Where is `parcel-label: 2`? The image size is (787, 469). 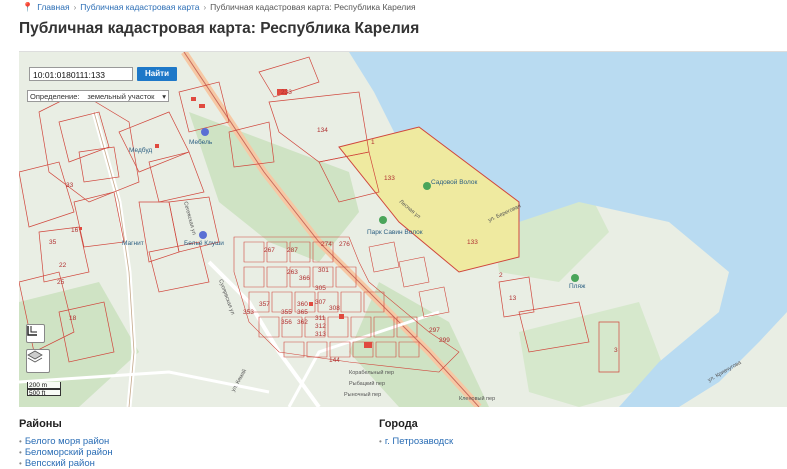 parcel-label: 2 is located at coordinates (501, 275).